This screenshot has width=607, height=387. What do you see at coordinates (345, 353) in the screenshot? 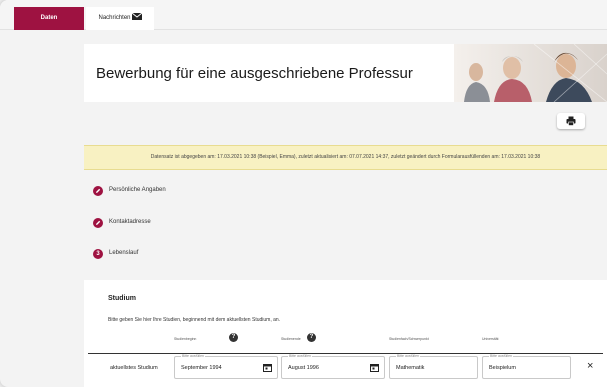
I see `row-divider` at bounding box center [345, 353].